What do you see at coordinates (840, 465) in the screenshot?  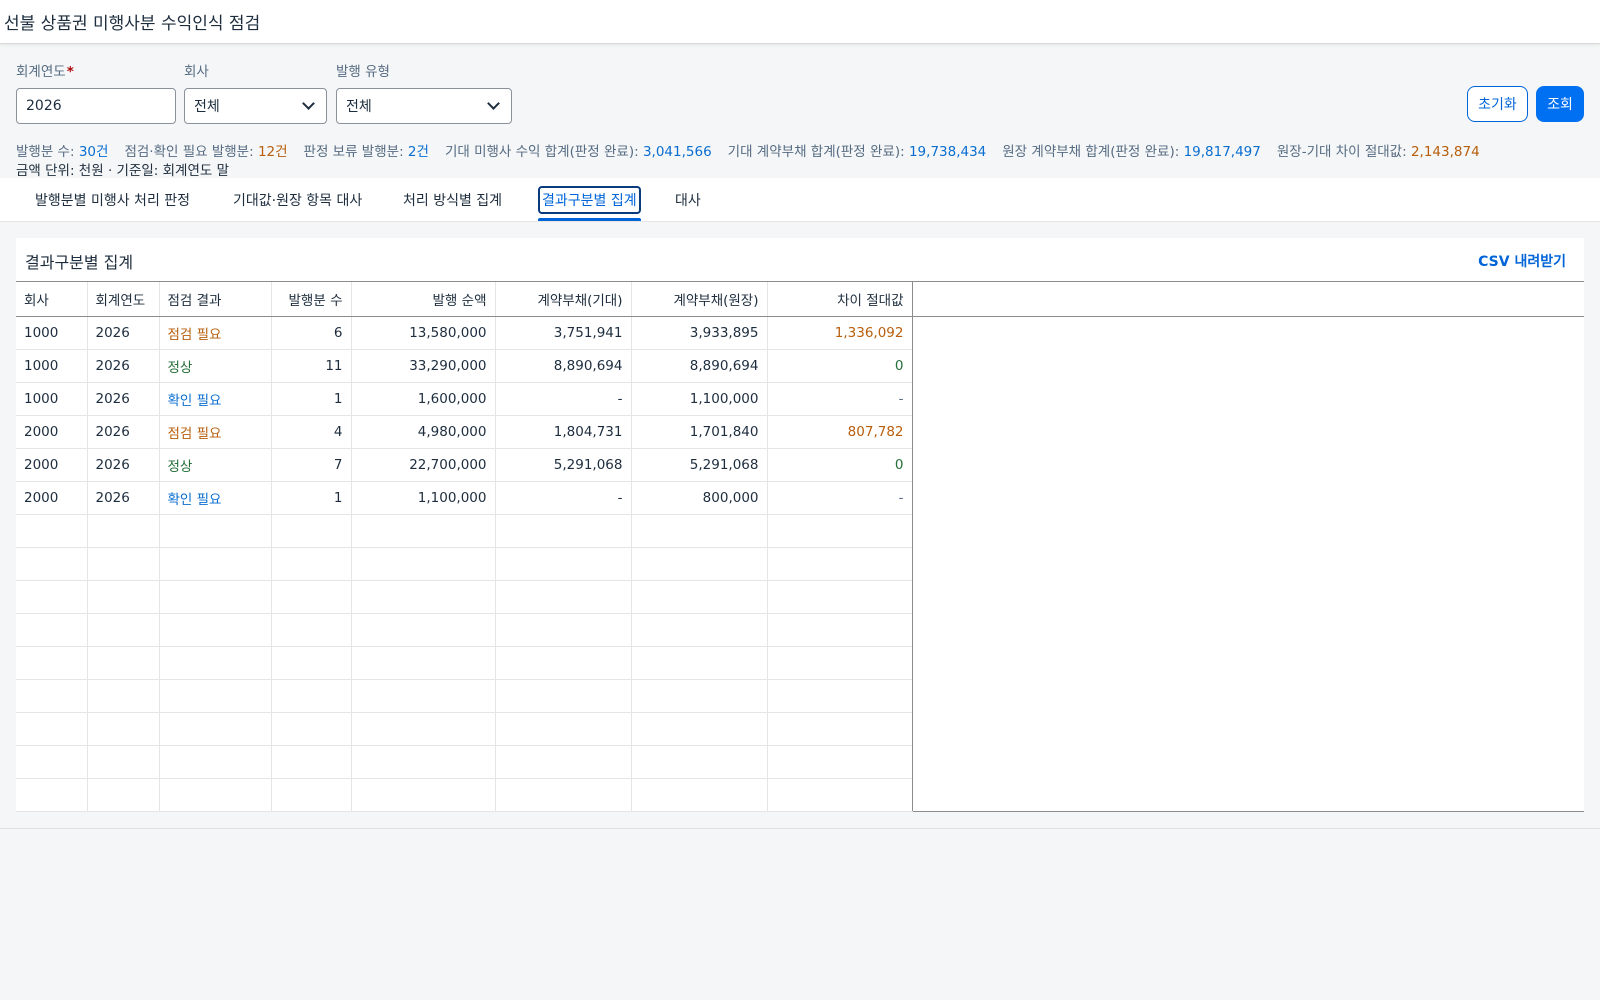 I see `cell-diff: 0` at bounding box center [840, 465].